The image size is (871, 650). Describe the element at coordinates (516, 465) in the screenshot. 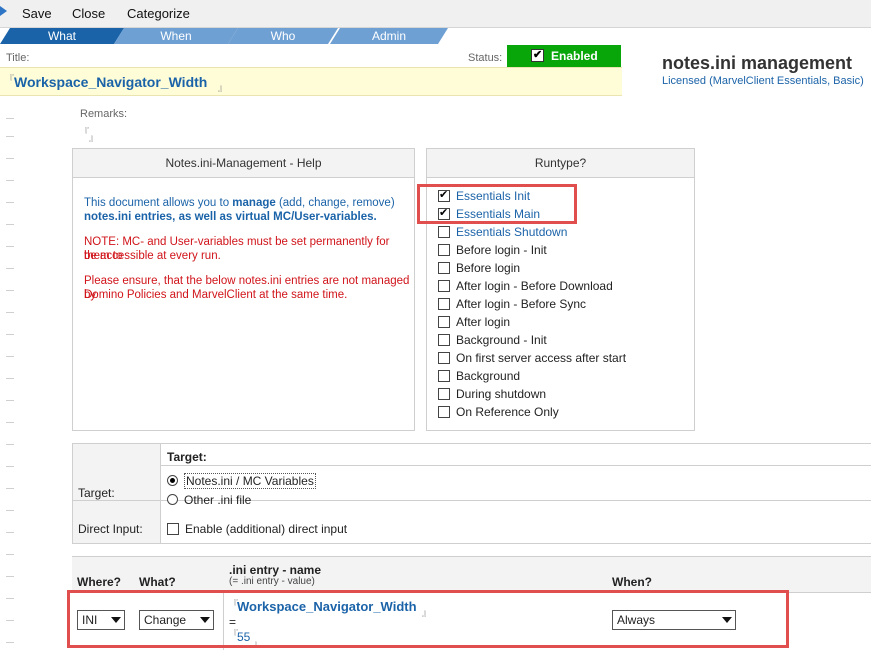

I see `target-header-divider` at that location.